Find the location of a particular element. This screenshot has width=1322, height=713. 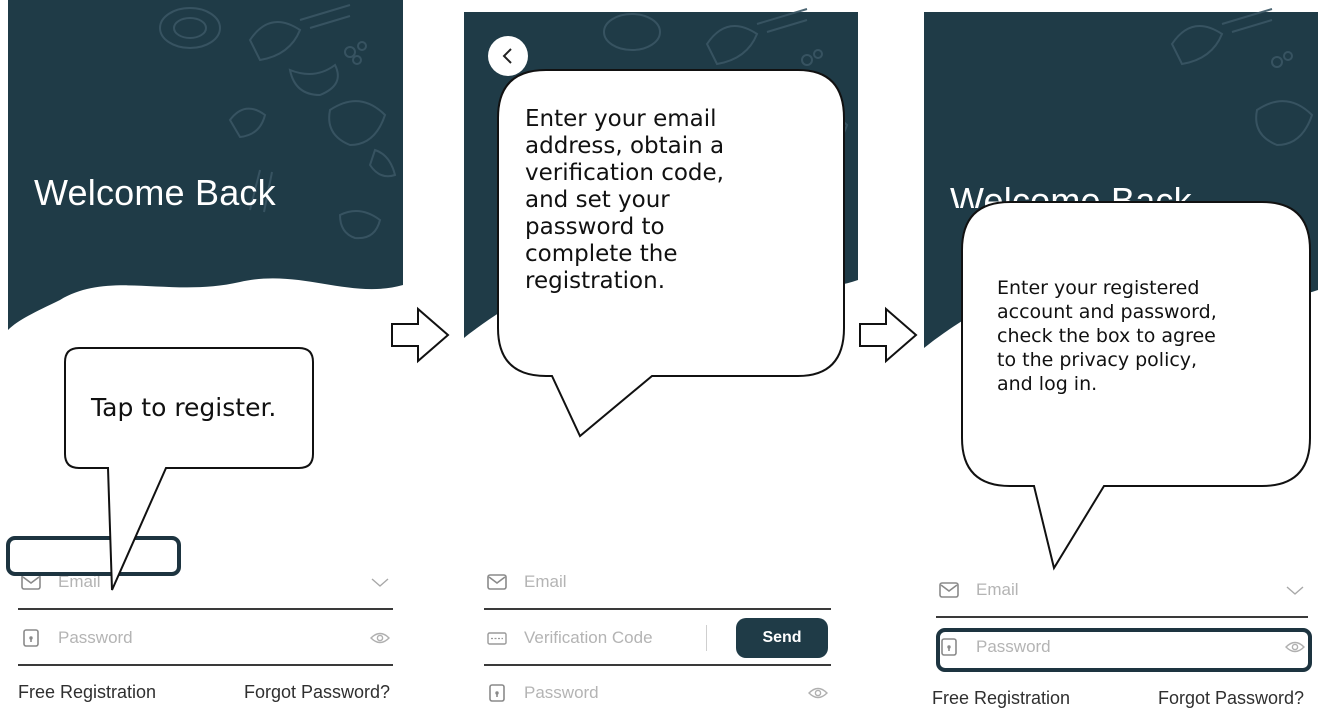

callout-line: Enter your registered is located at coordinates (1098, 288).